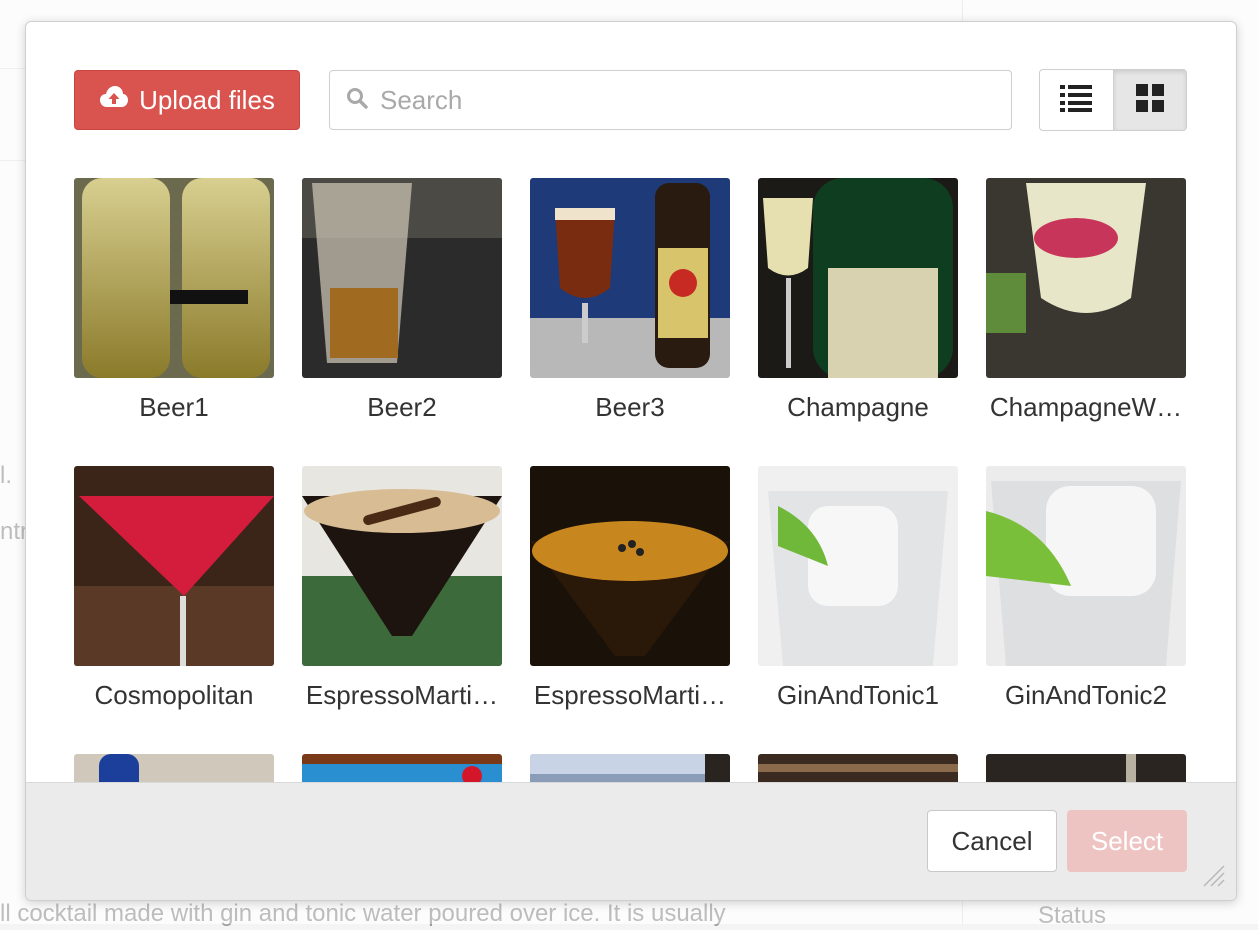 Image resolution: width=1258 pixels, height=930 pixels. I want to click on file-tile: GinAndTonic1, so click(858, 588).